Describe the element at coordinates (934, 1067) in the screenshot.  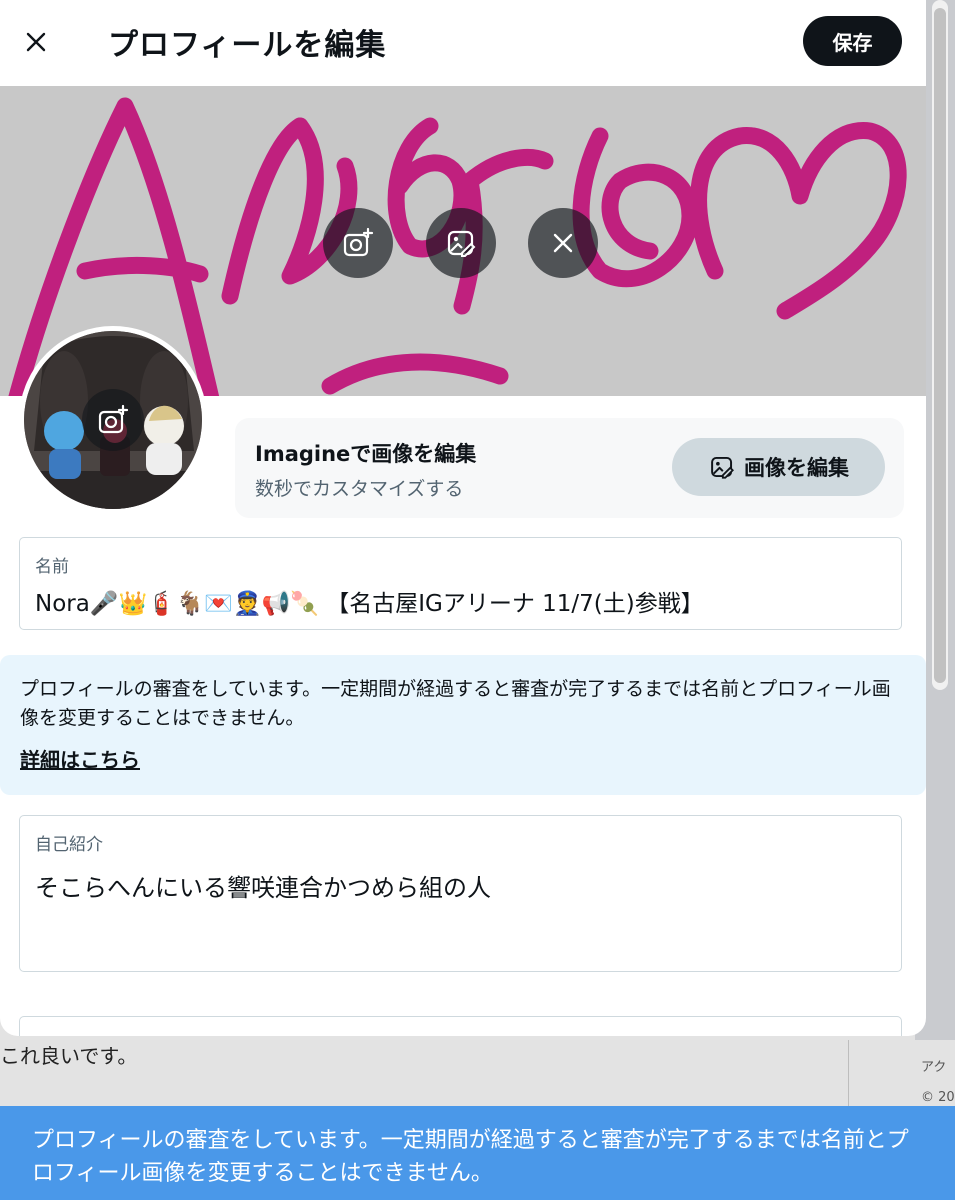
I see `background-side-text: アク` at that location.